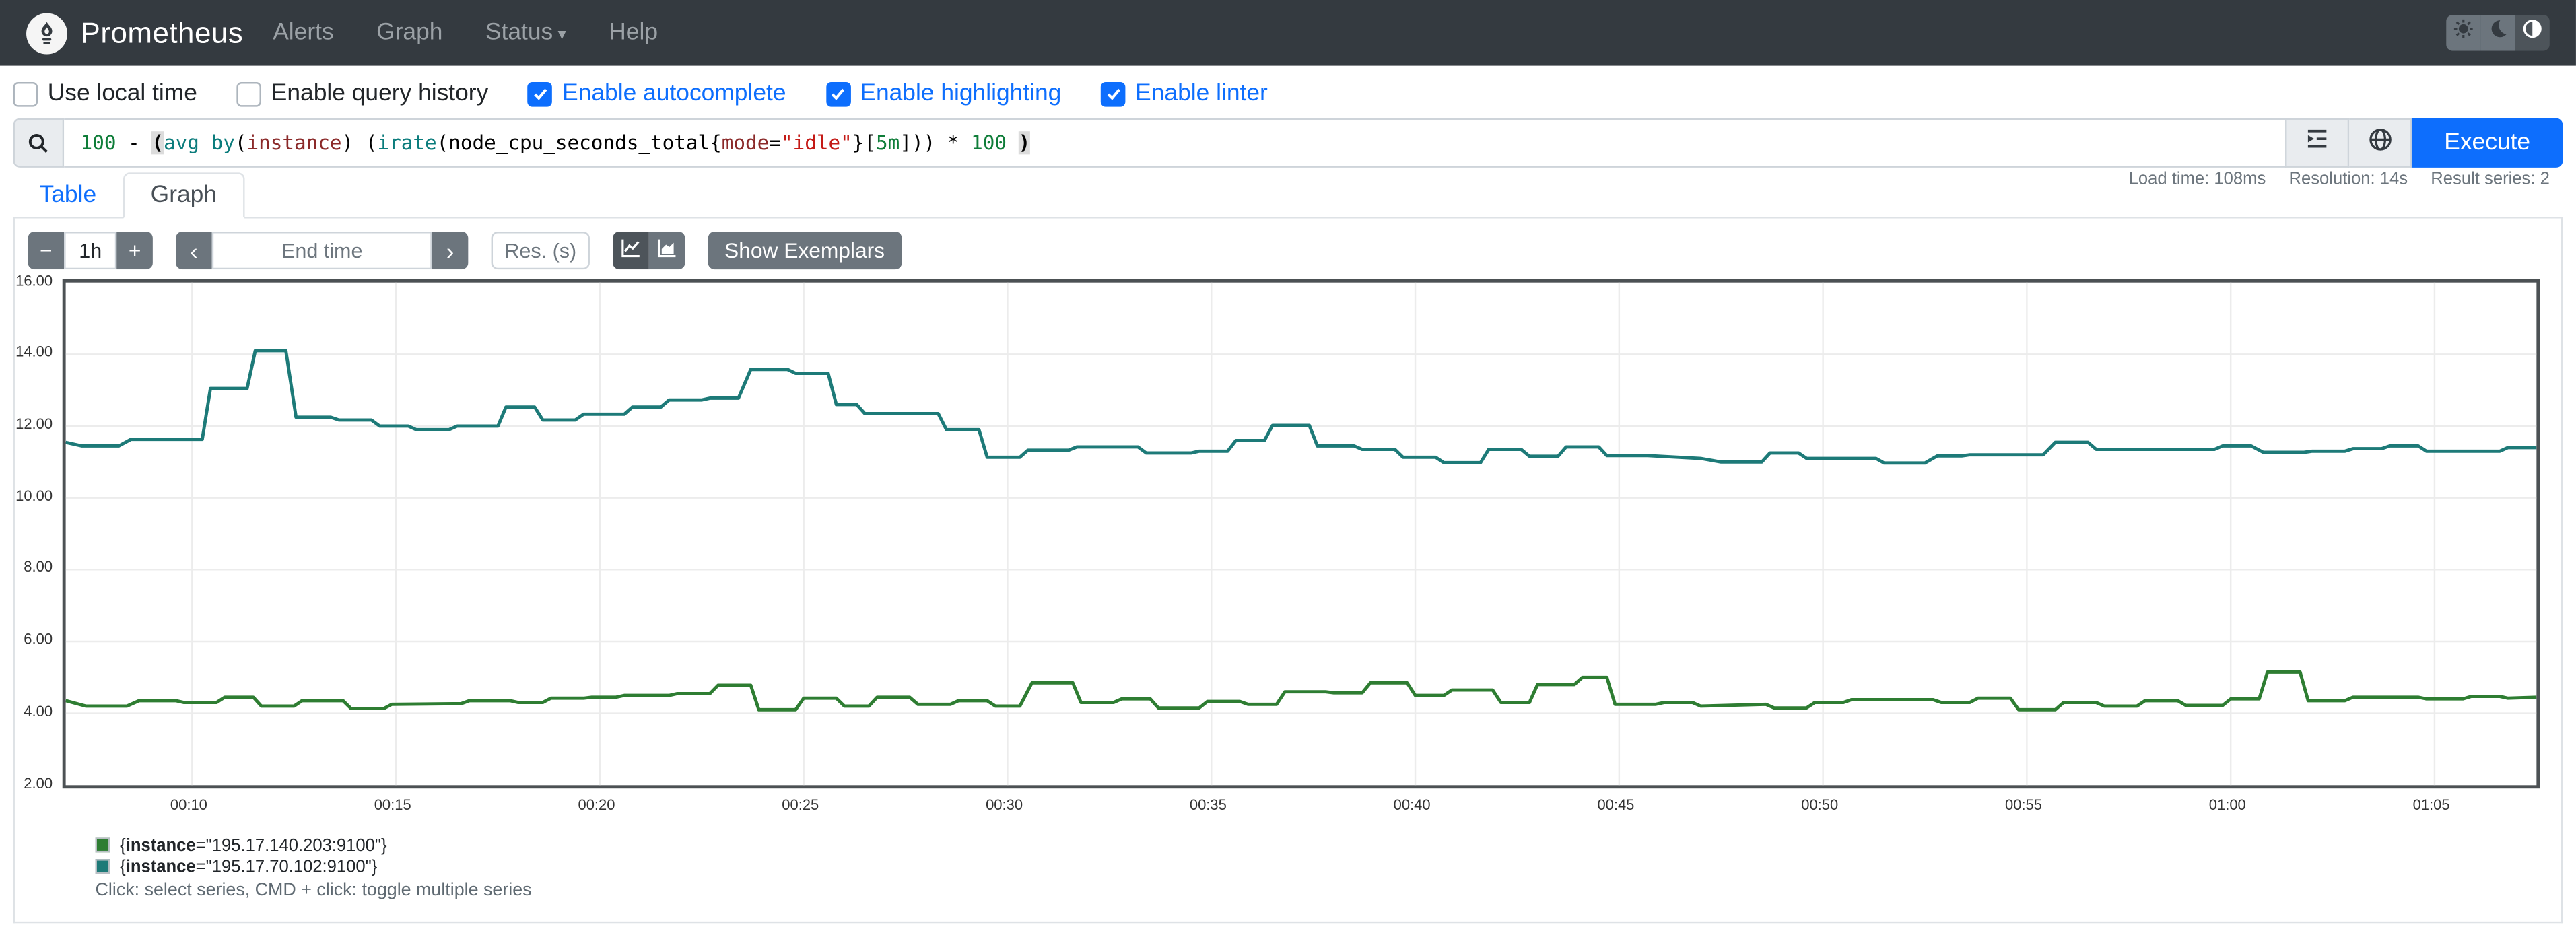  What do you see at coordinates (223, 143) in the screenshot?
I see `query-token: by` at bounding box center [223, 143].